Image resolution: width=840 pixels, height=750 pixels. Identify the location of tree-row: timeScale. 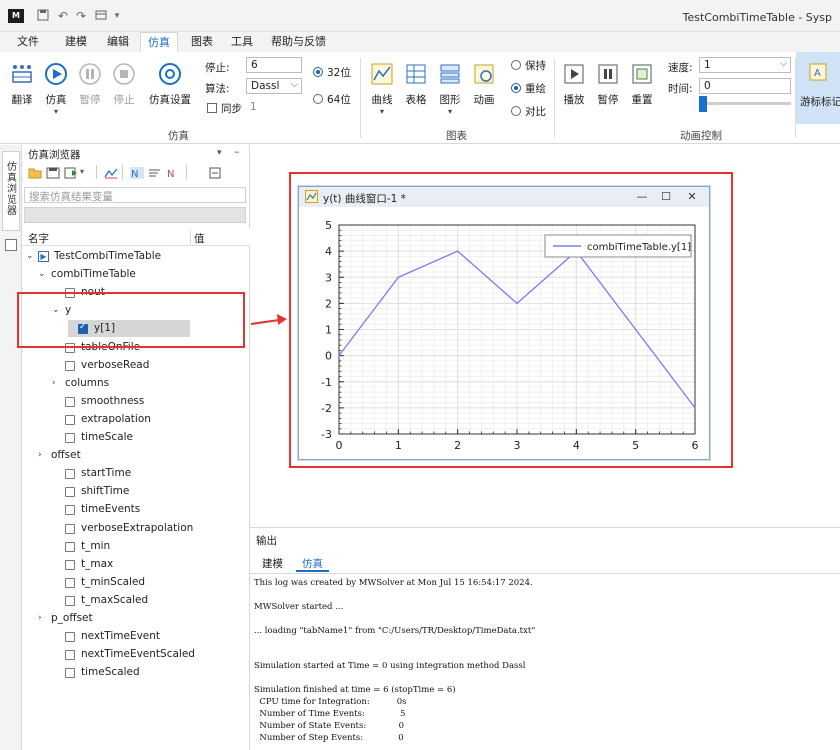
(114, 438).